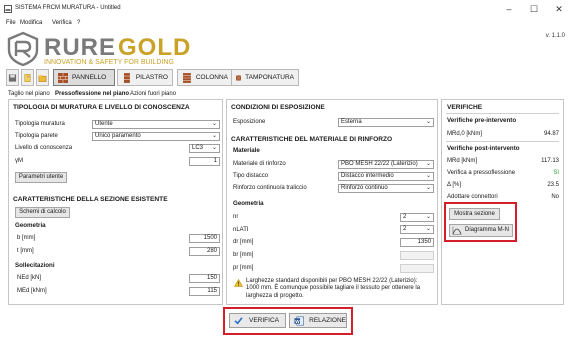 Image resolution: width=573 pixels, height=339 pixels. What do you see at coordinates (41, 177) in the screenshot?
I see `parametri-utente-button: Parametri utente` at bounding box center [41, 177].